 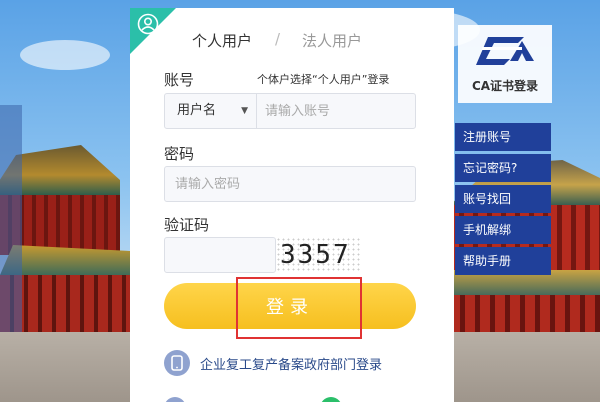 I want to click on side-item-forgot-password: 忘记密码?, so click(x=503, y=168).